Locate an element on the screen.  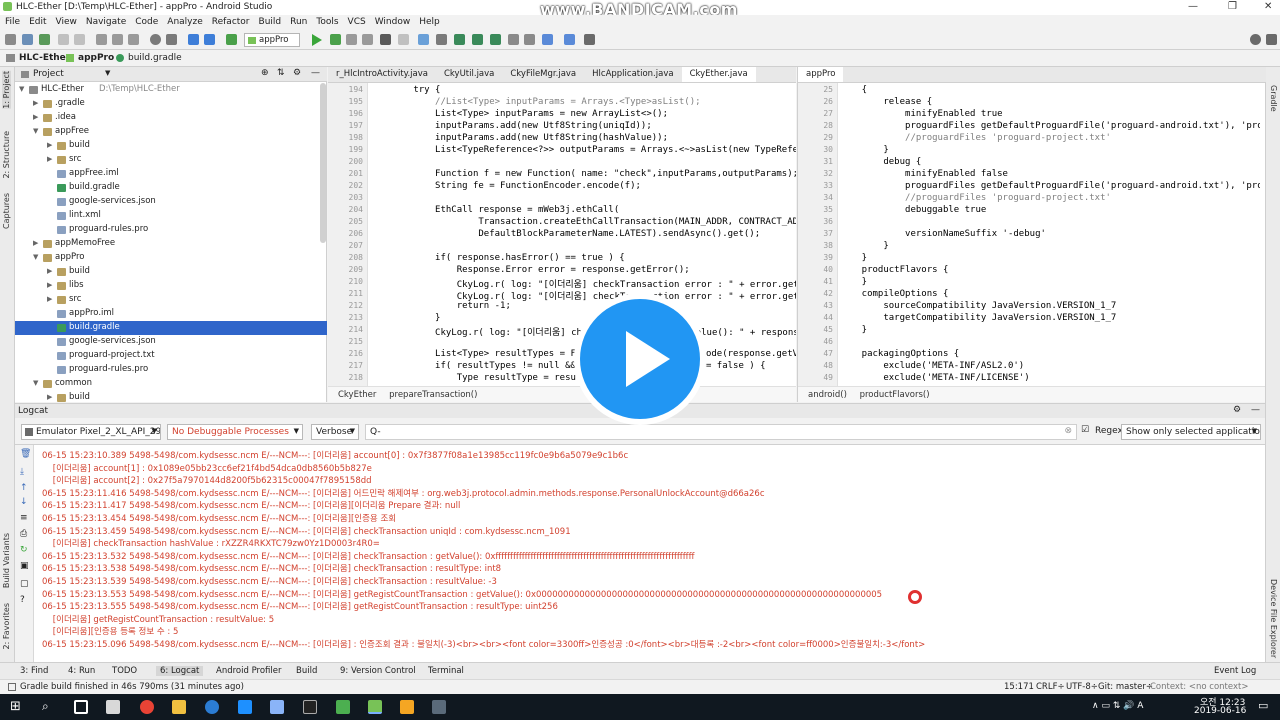
paste-icon is located at coordinates (133, 39).